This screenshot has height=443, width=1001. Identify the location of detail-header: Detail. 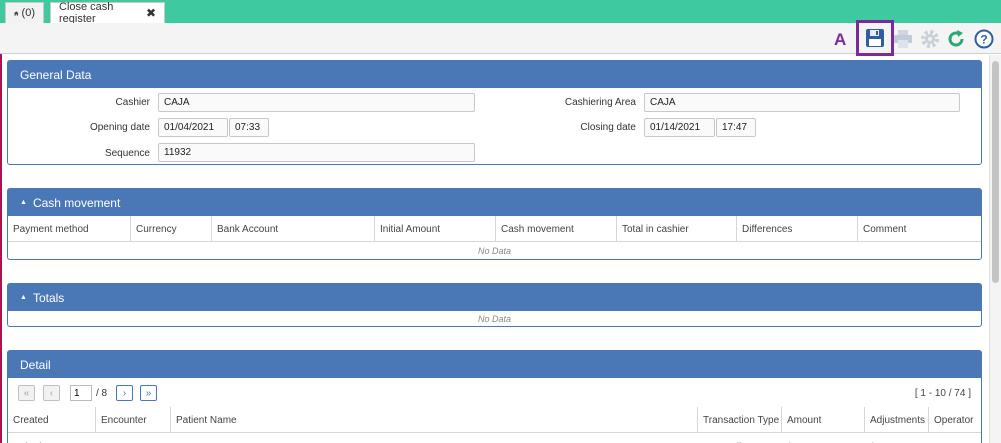
(494, 364).